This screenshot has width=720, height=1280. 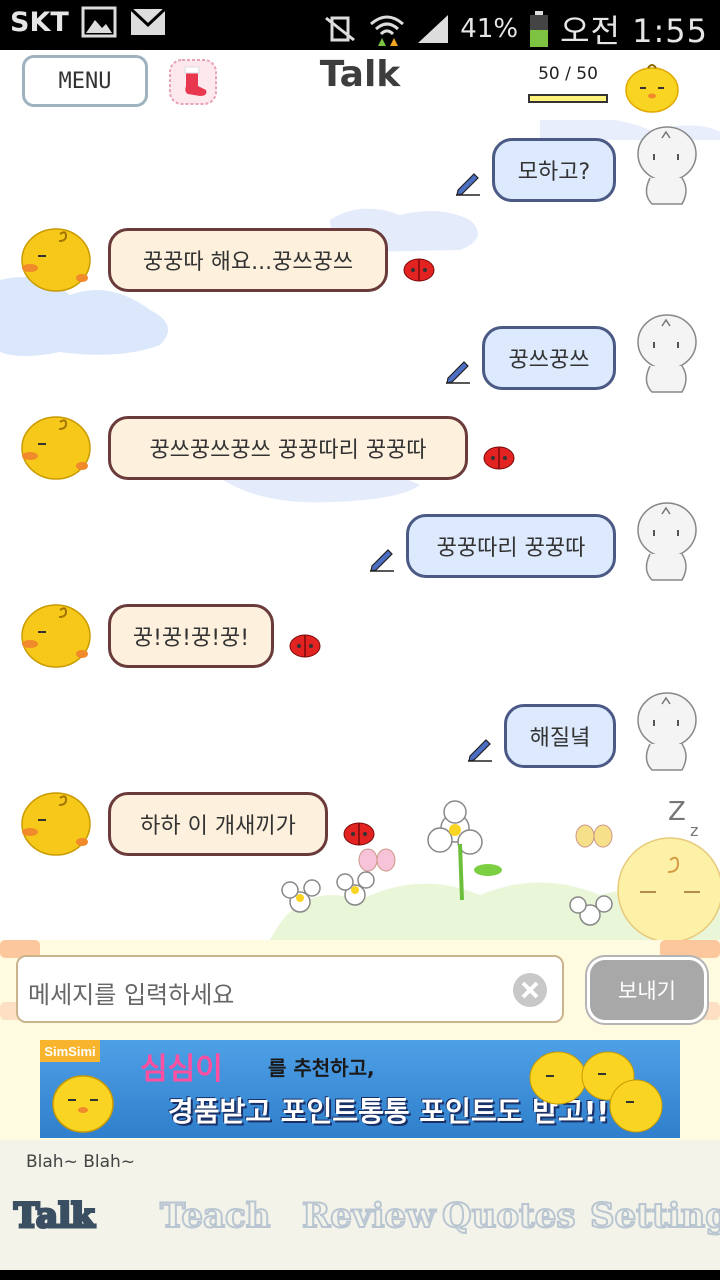 I want to click on tab-teach: Teach, so click(x=215, y=1216).